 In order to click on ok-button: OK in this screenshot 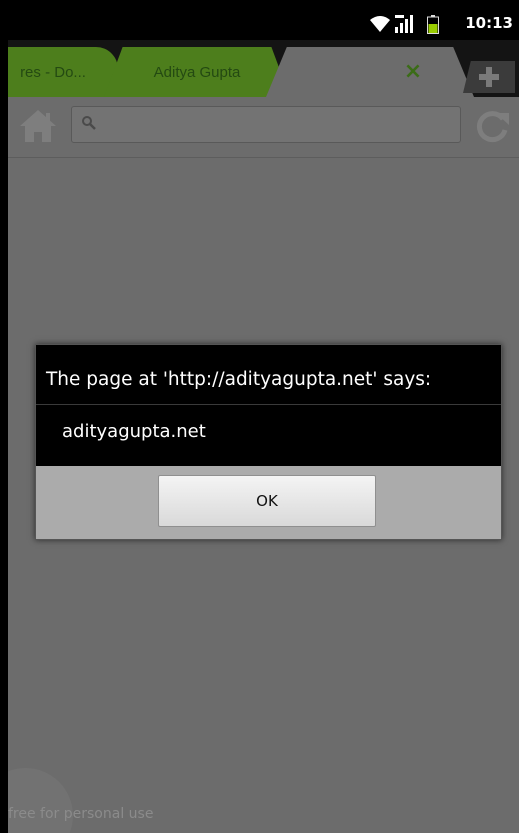, I will do `click(267, 501)`.